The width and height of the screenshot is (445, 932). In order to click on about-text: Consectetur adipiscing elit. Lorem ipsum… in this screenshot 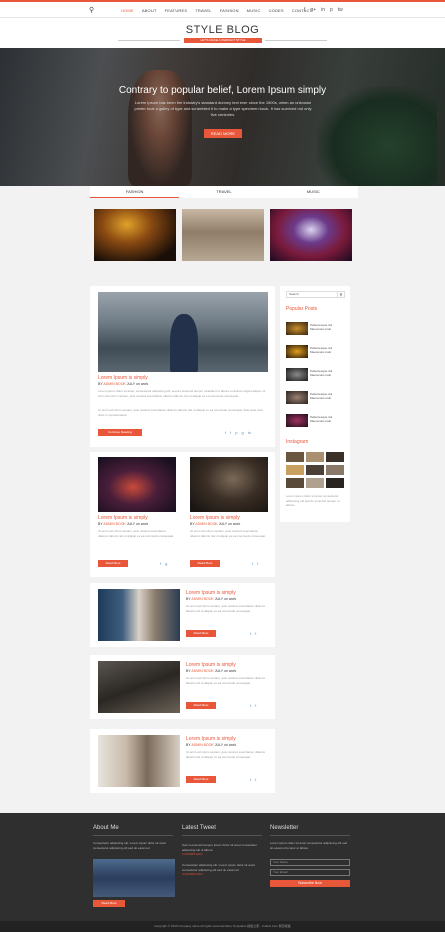, I will do `click(129, 845)`.